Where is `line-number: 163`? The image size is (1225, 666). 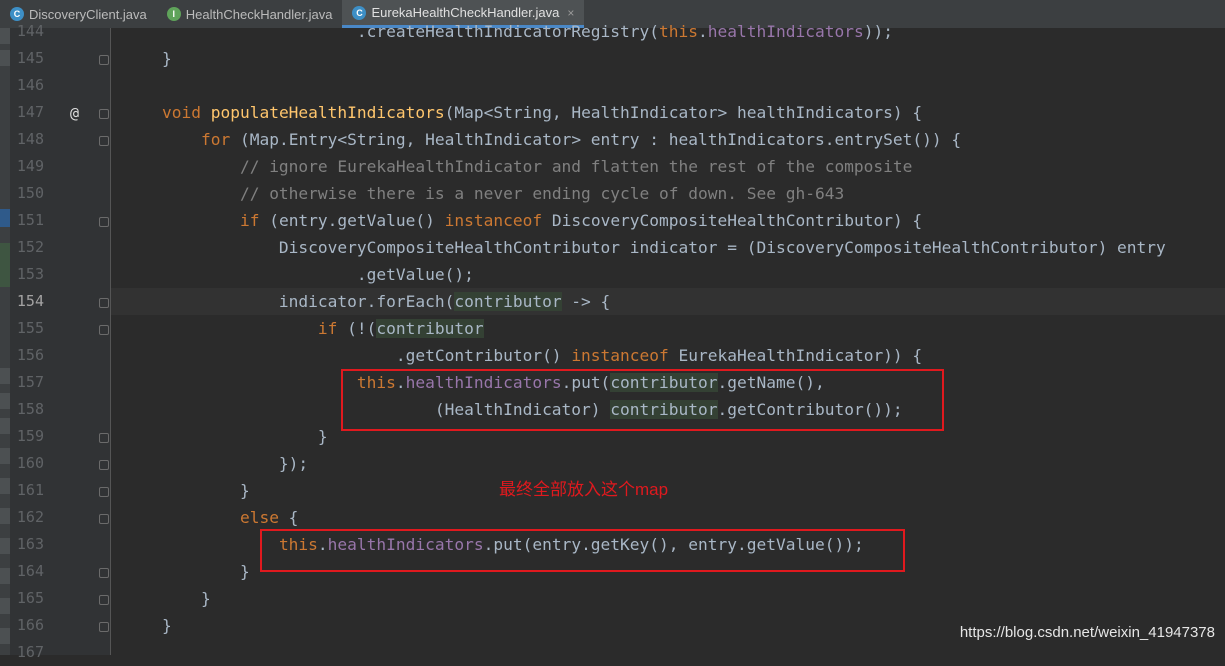
line-number: 163 is located at coordinates (30, 544).